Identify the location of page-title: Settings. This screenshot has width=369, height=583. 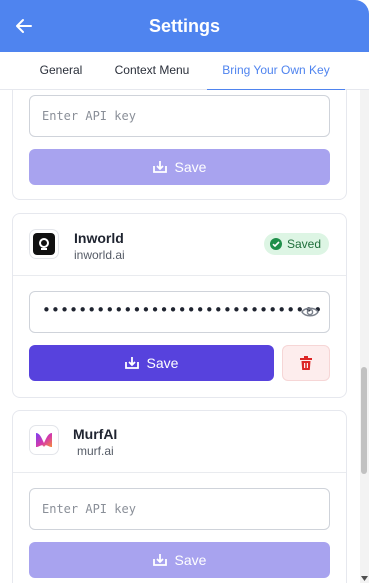
(184, 25).